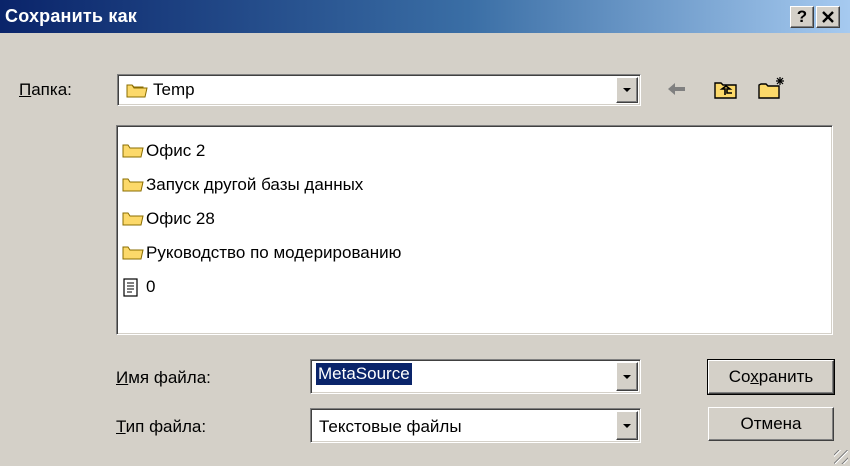  What do you see at coordinates (255, 184) in the screenshot?
I see `list-item-label: Запуск другой базы данных` at bounding box center [255, 184].